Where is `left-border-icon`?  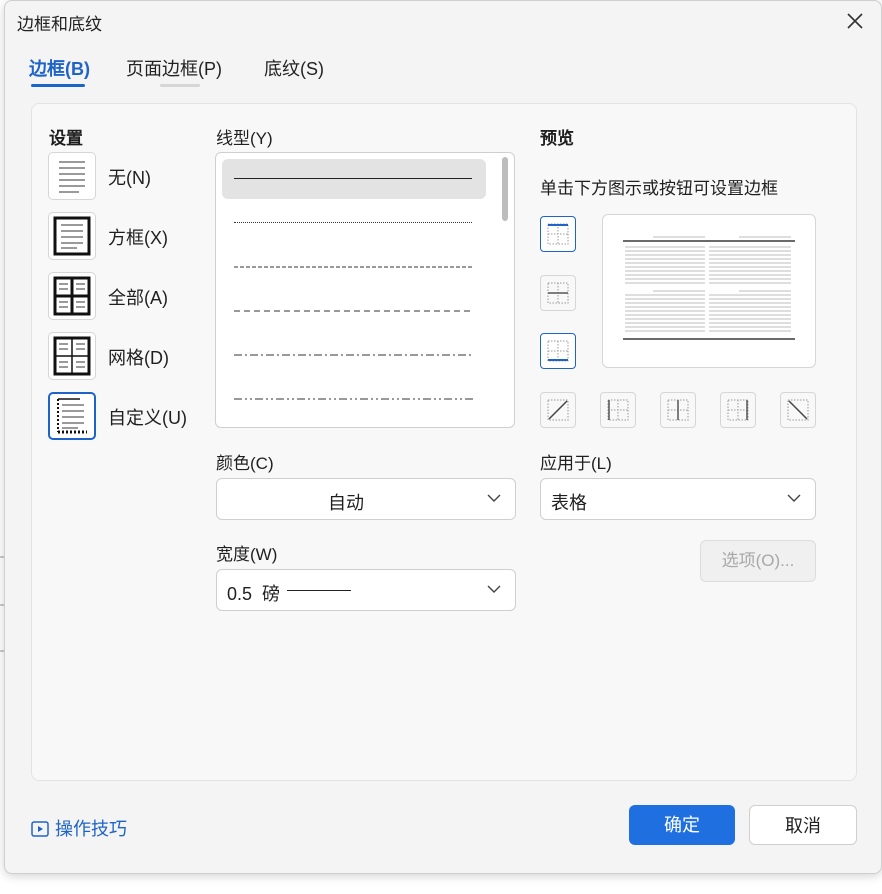 left-border-icon is located at coordinates (618, 410).